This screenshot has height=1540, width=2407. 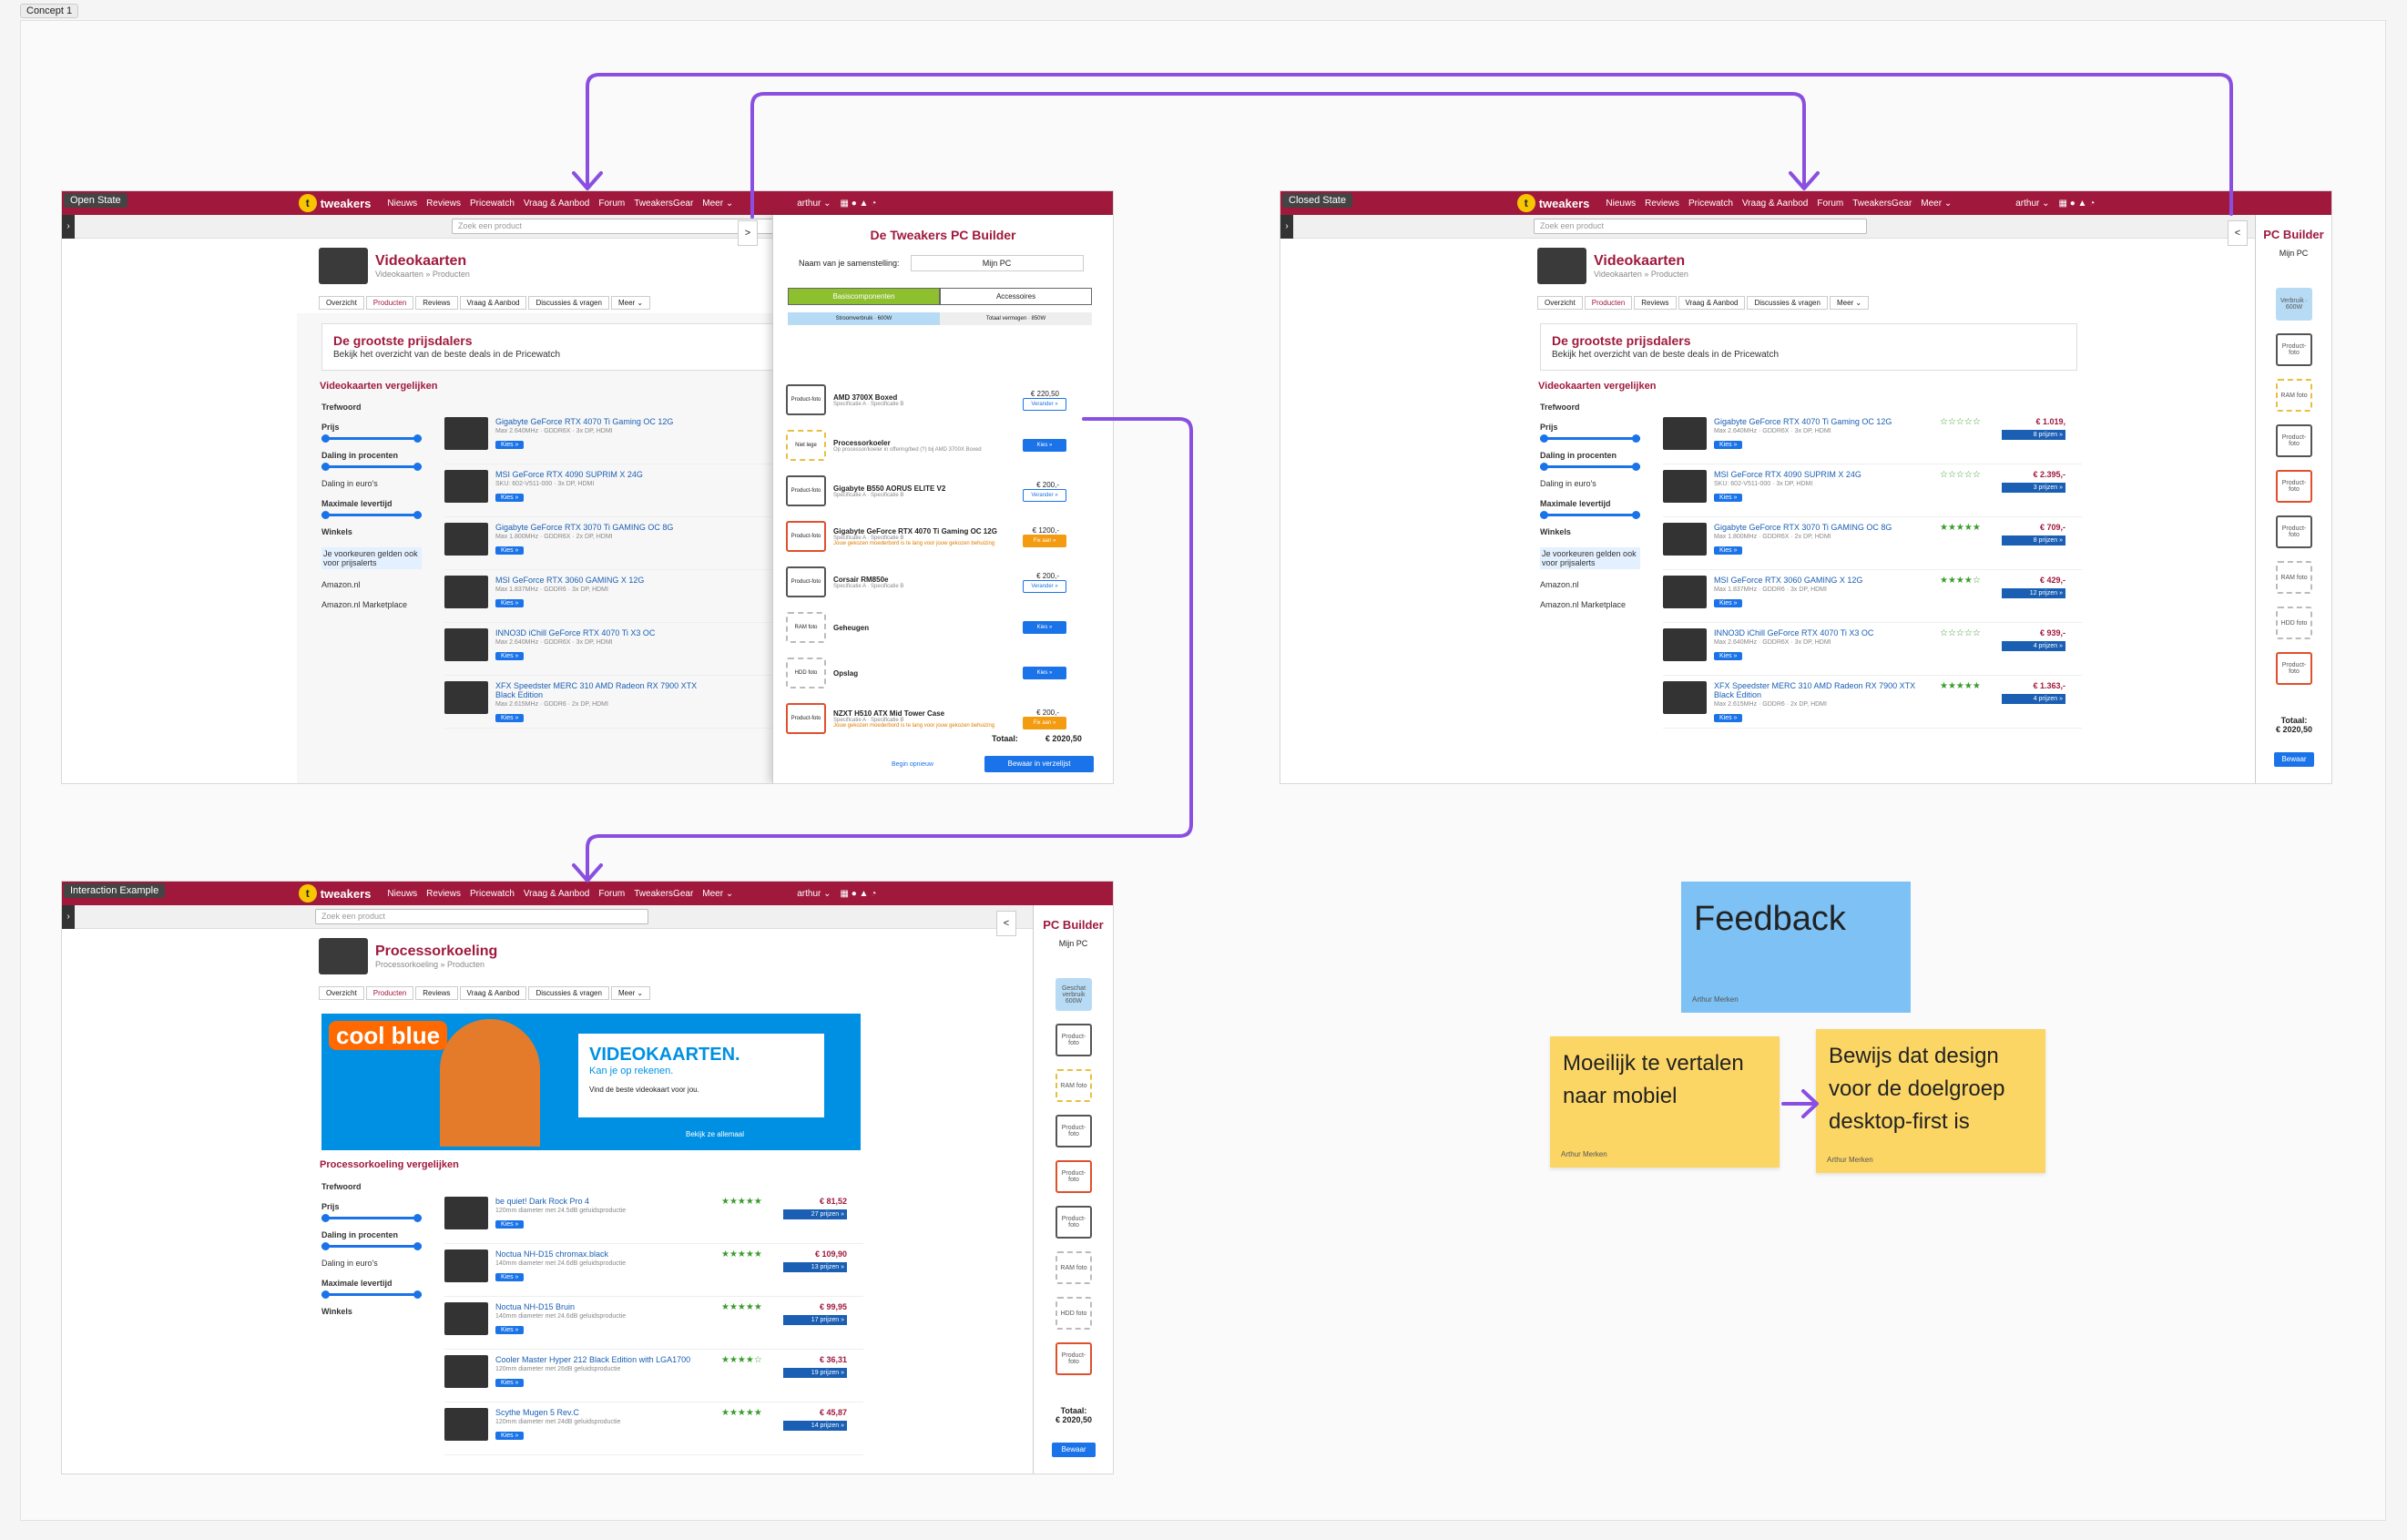 What do you see at coordinates (436, 964) in the screenshot?
I see `breadcrumb: Processorkoeling » Producten` at bounding box center [436, 964].